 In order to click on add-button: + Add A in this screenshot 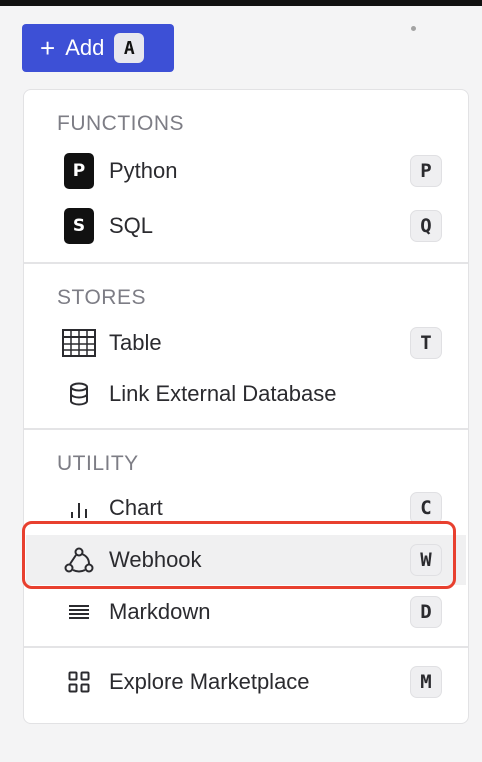, I will do `click(98, 48)`.